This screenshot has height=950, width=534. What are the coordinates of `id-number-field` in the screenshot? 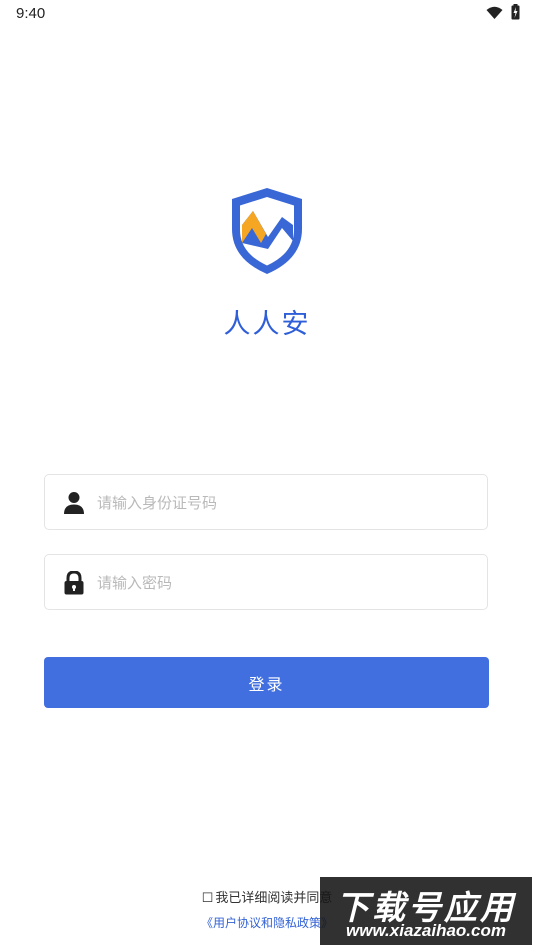 It's located at (266, 502).